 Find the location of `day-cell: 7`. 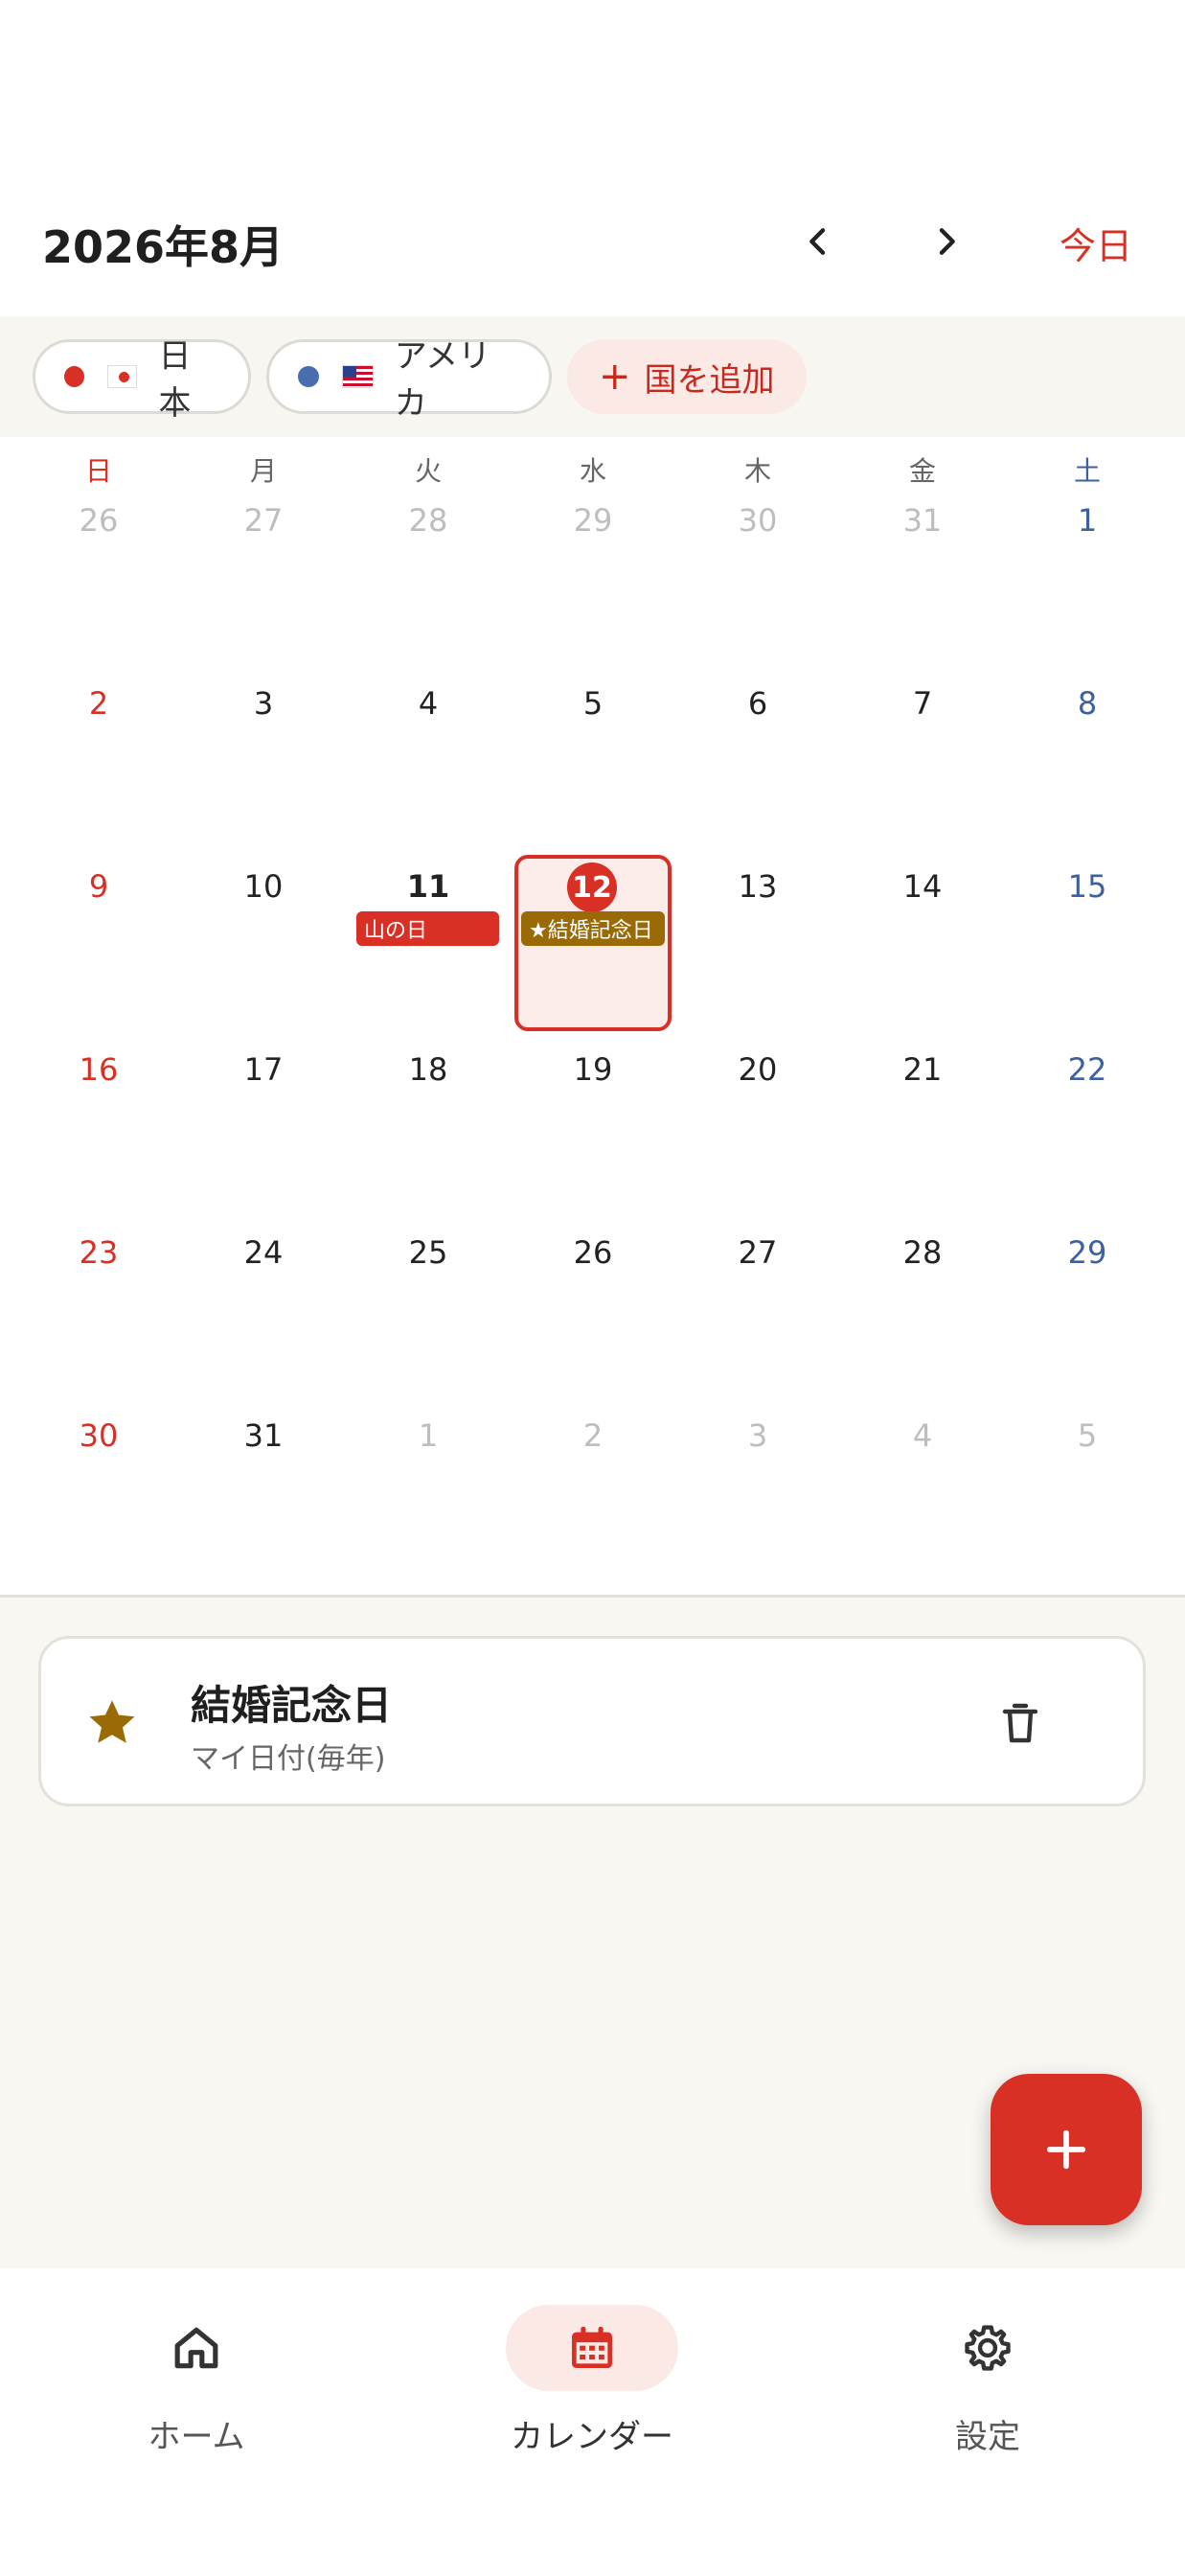

day-cell: 7 is located at coordinates (923, 776).